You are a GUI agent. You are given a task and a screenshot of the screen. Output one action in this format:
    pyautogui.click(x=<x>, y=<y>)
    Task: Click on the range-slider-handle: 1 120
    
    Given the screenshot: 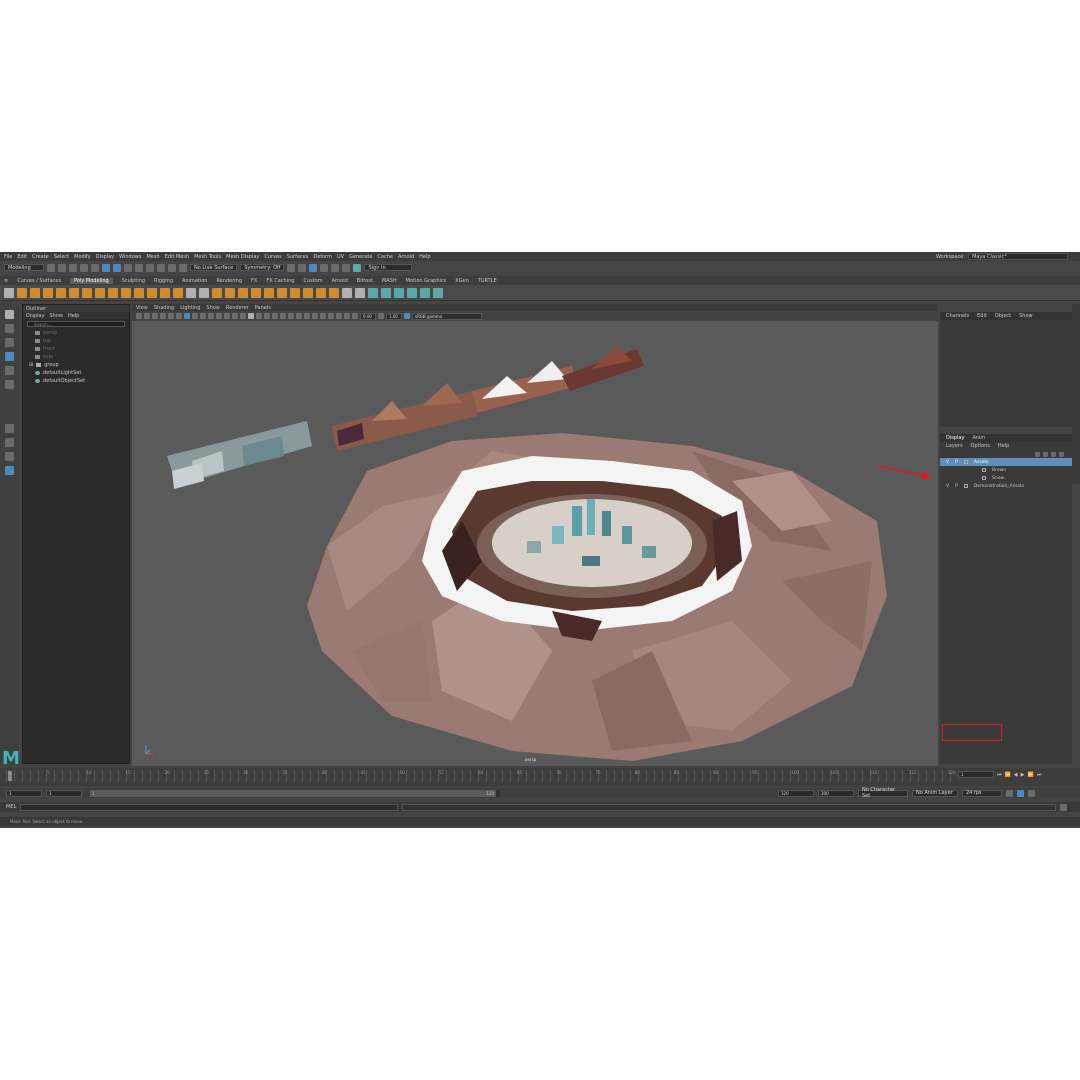 What is the action you would take?
    pyautogui.click(x=293, y=793)
    